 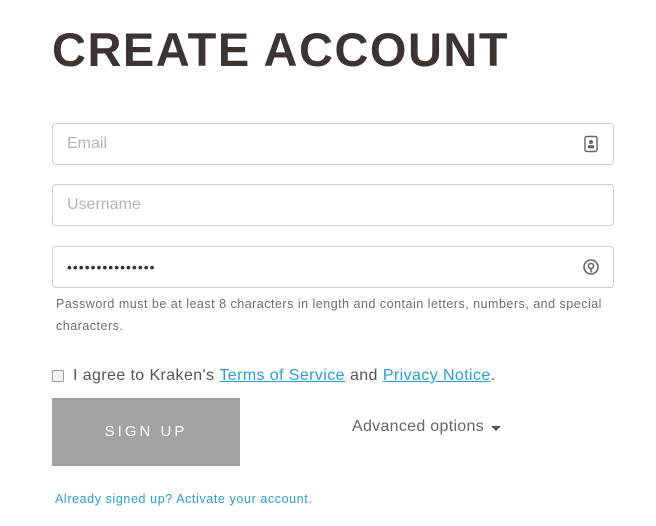 I want to click on username-input, so click(x=317, y=205).